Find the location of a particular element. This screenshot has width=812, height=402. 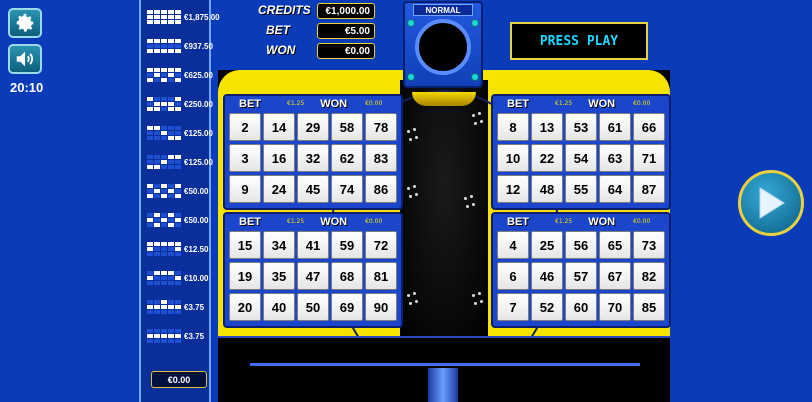

card-number: 64 is located at coordinates (615, 189).